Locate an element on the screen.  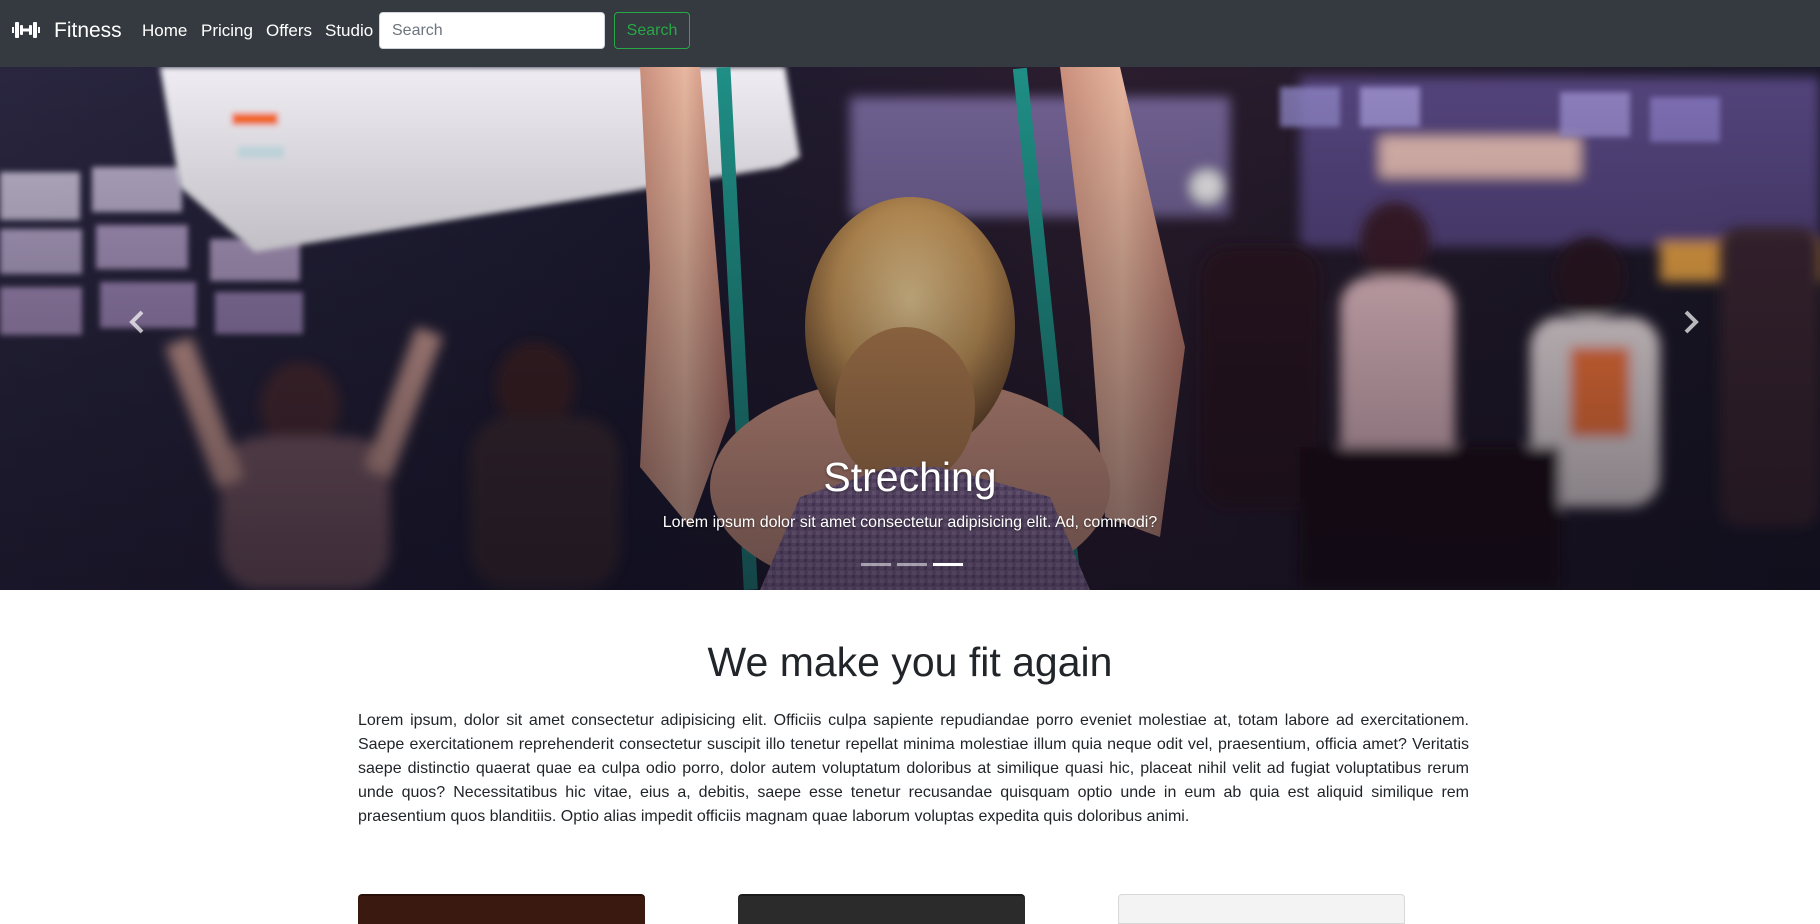
search-input is located at coordinates (492, 30).